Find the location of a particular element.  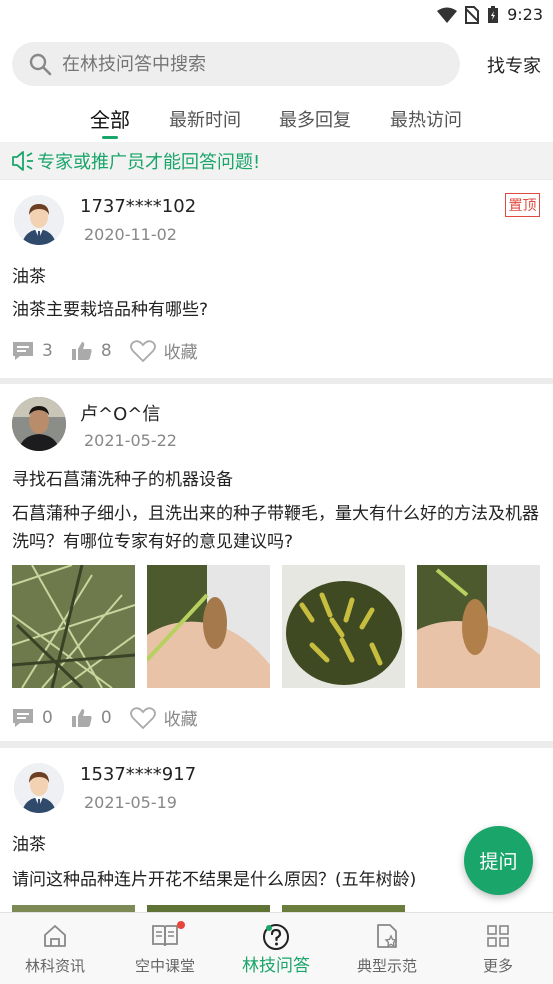

battery-icon is located at coordinates (493, 14).